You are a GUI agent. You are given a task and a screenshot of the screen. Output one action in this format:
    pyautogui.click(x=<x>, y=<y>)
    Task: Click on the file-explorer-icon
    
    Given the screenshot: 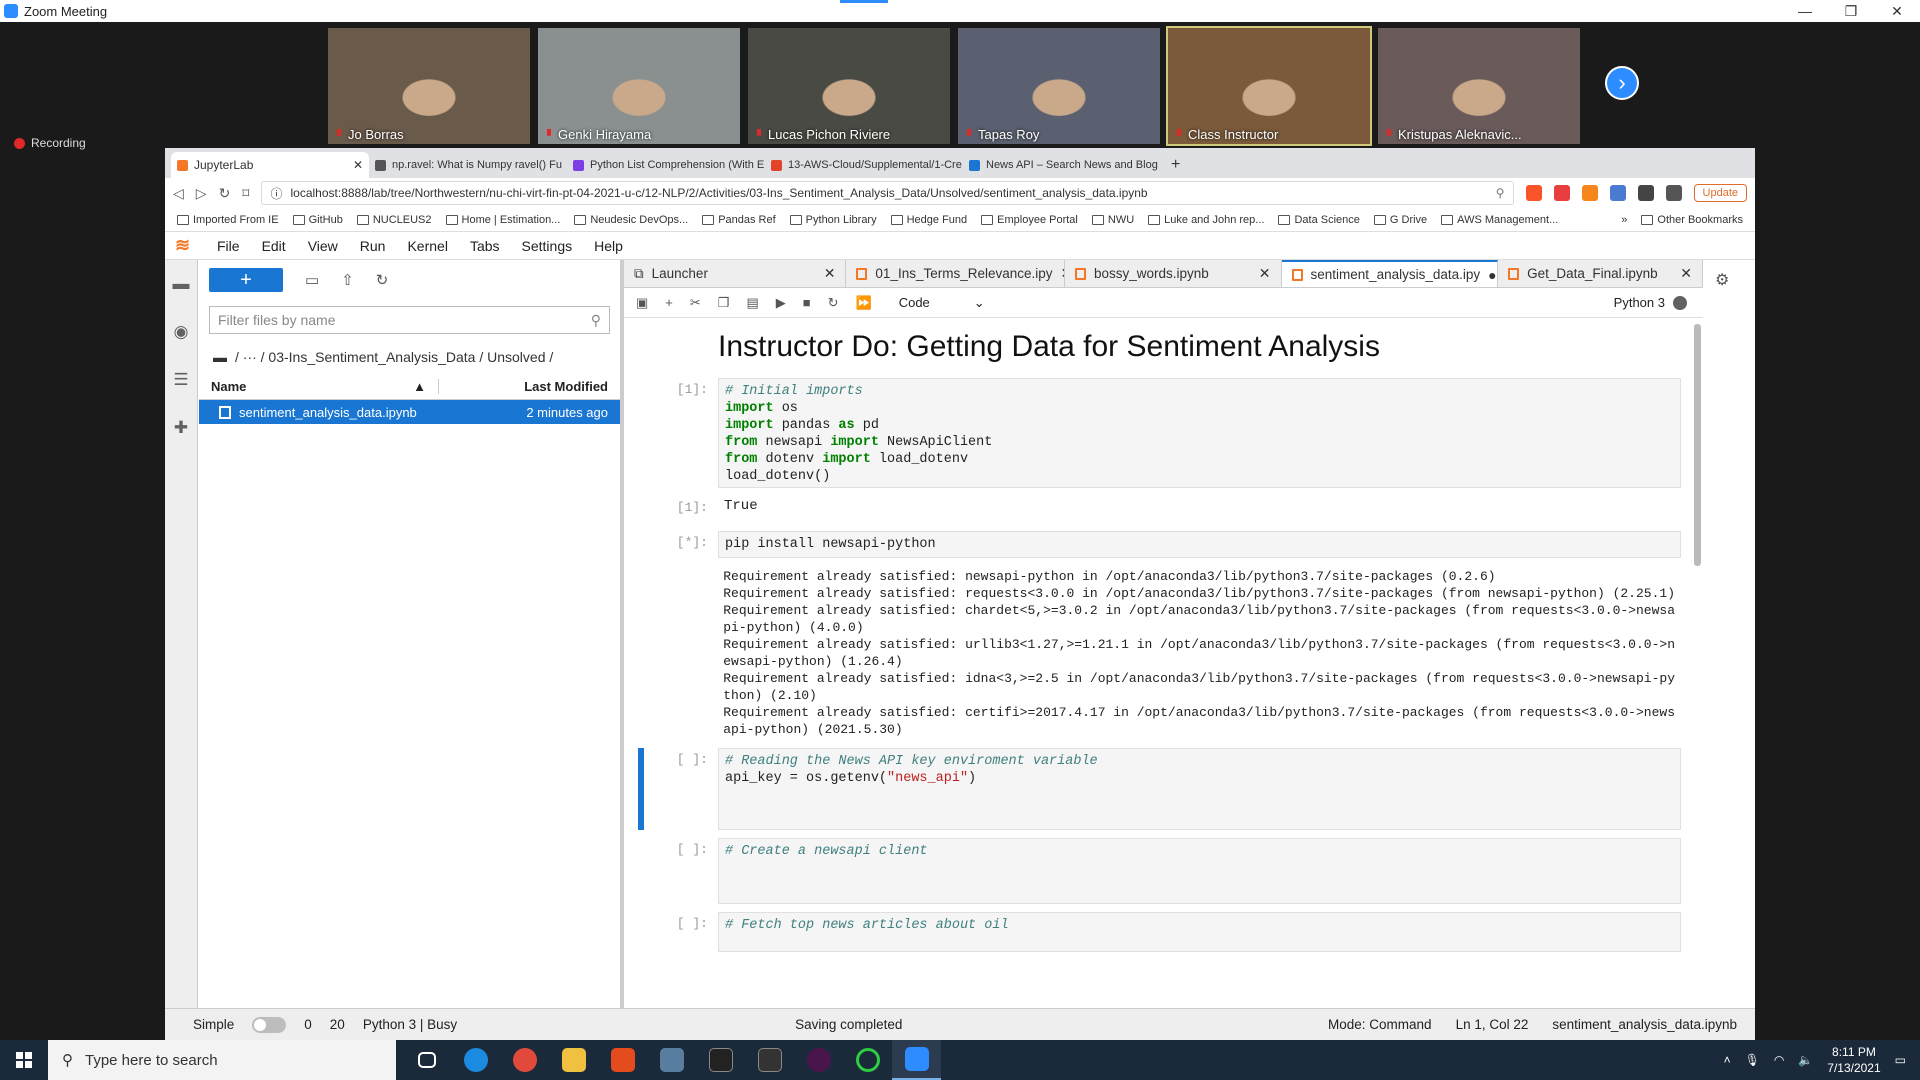 What is the action you would take?
    pyautogui.click(x=573, y=1060)
    